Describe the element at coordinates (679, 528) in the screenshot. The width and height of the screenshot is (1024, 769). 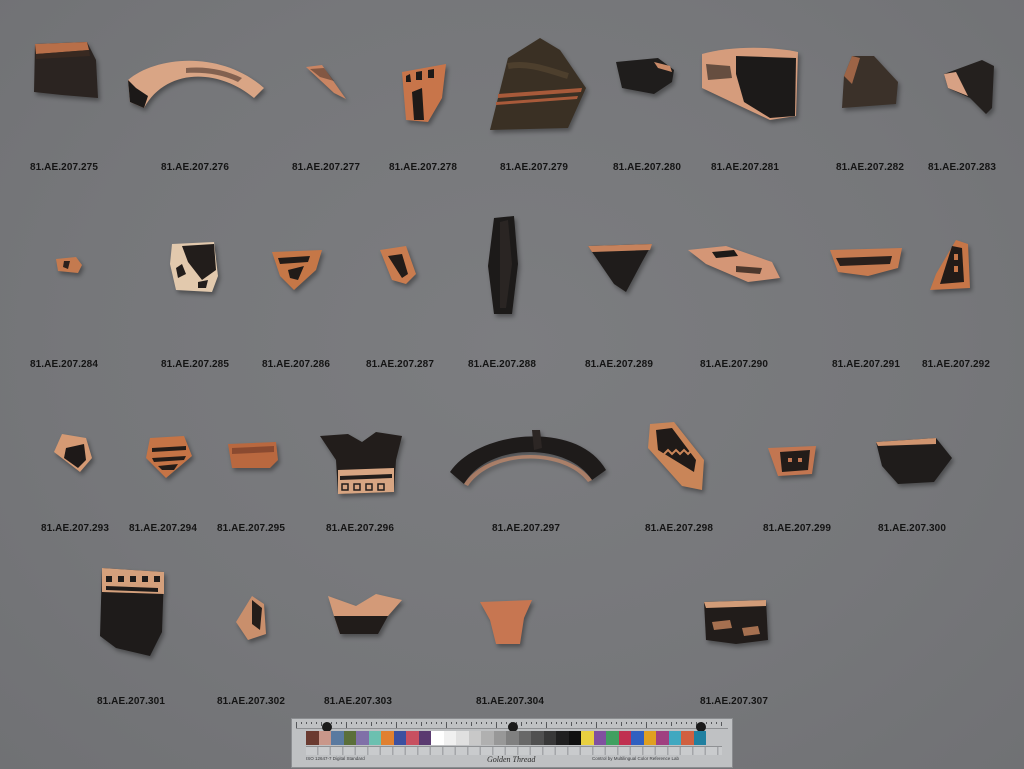
I see `catalog-label: 81.AE.207.298` at that location.